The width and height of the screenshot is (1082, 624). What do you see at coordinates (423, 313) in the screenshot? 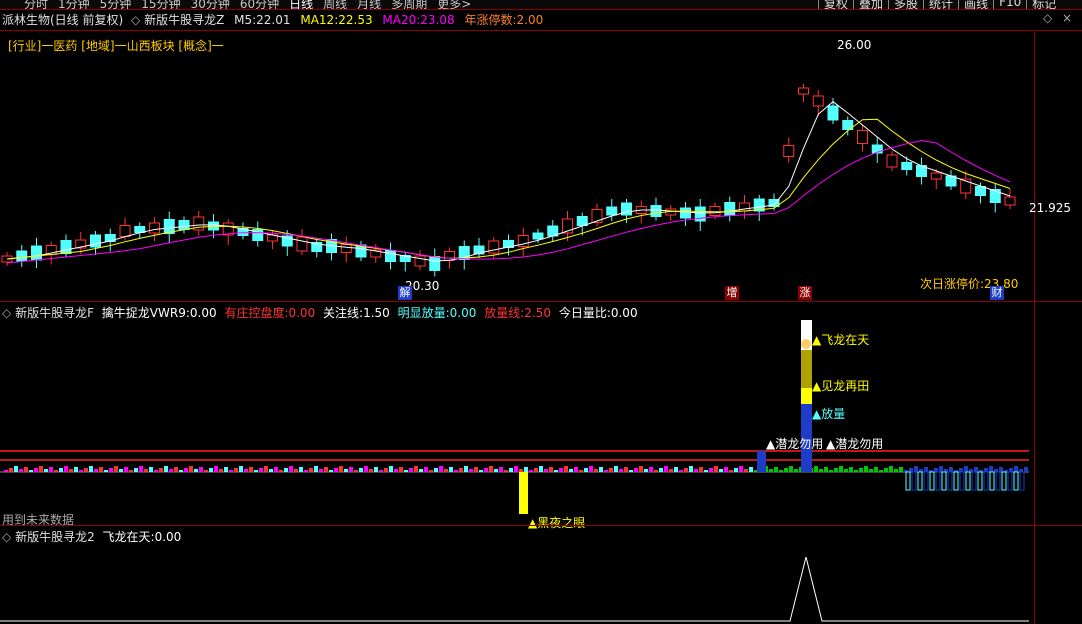
I see `vol-label: 明显放量:` at bounding box center [423, 313].